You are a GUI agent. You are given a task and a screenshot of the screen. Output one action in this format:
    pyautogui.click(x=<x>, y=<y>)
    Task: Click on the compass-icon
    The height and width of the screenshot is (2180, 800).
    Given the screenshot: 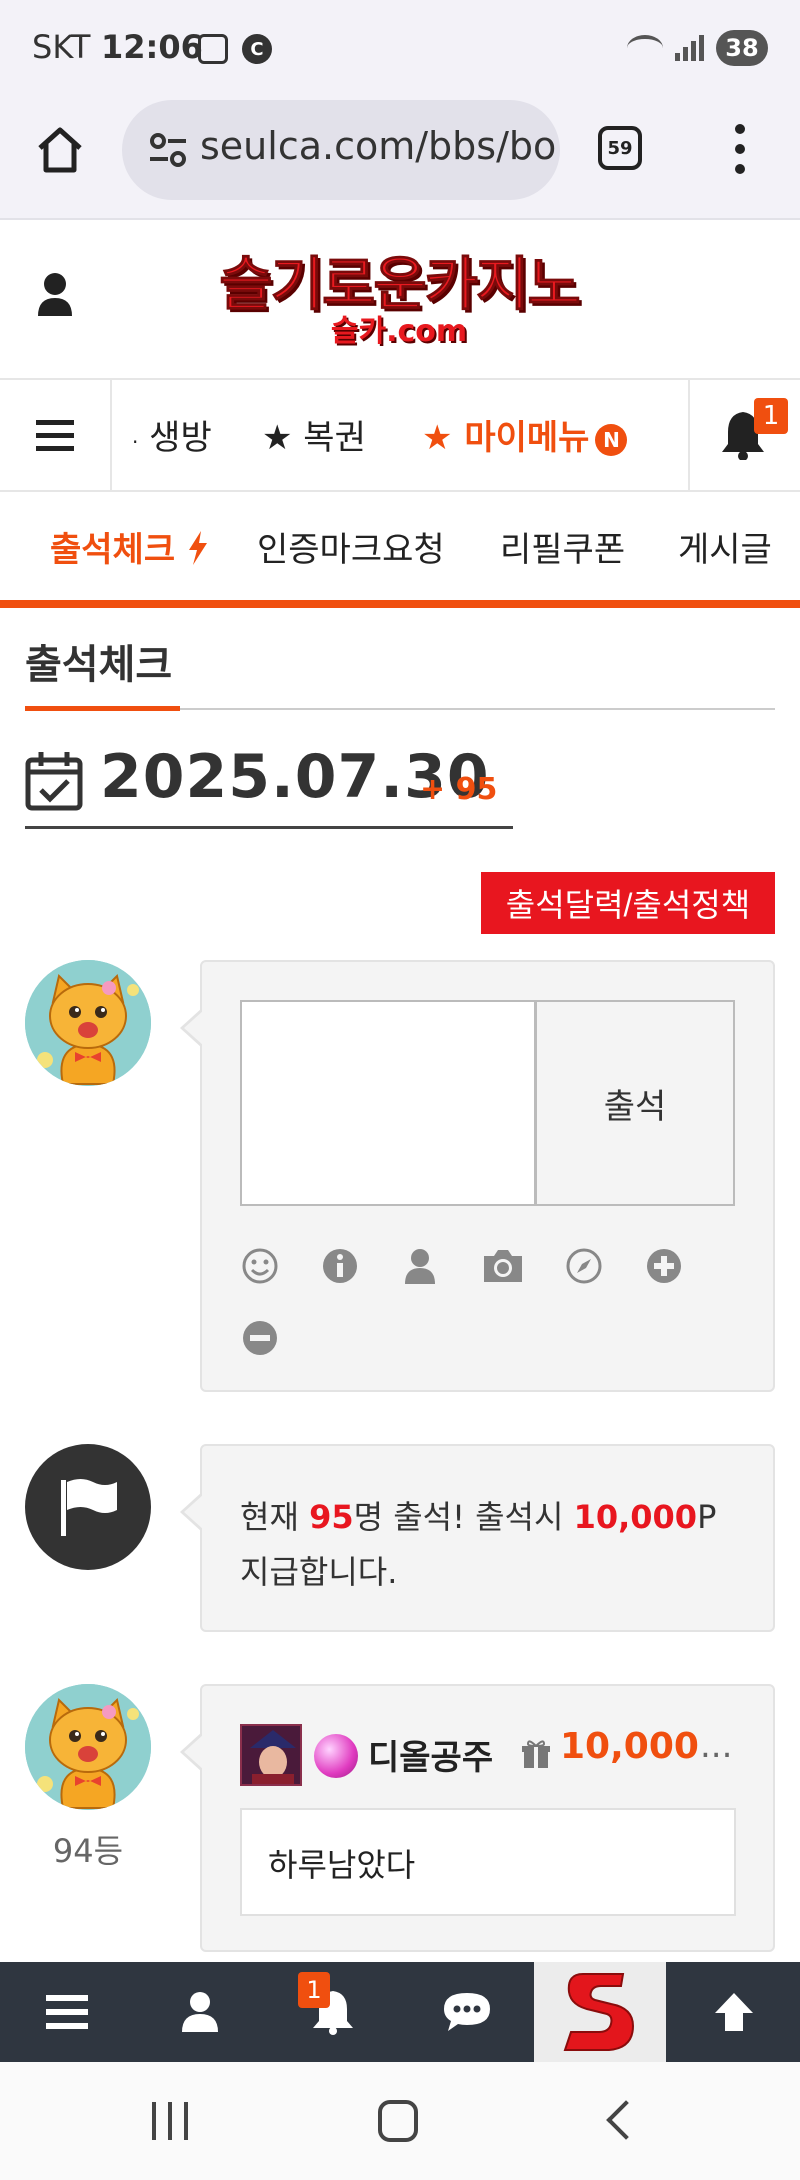 What is the action you would take?
    pyautogui.click(x=584, y=1266)
    